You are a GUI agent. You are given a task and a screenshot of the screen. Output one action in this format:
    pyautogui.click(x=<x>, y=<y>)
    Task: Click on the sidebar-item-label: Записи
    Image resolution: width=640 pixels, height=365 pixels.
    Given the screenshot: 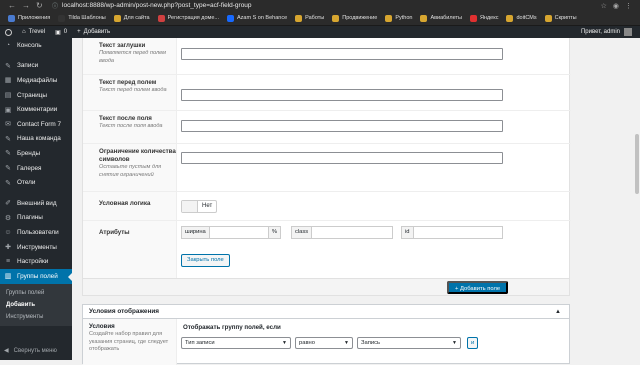 What is the action you would take?
    pyautogui.click(x=28, y=66)
    